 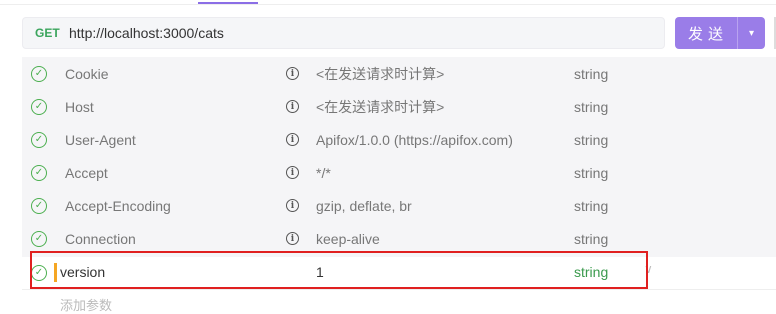 I want to click on table-row: ✓ Host i <在发送请求时计算> string, so click(x=399, y=106).